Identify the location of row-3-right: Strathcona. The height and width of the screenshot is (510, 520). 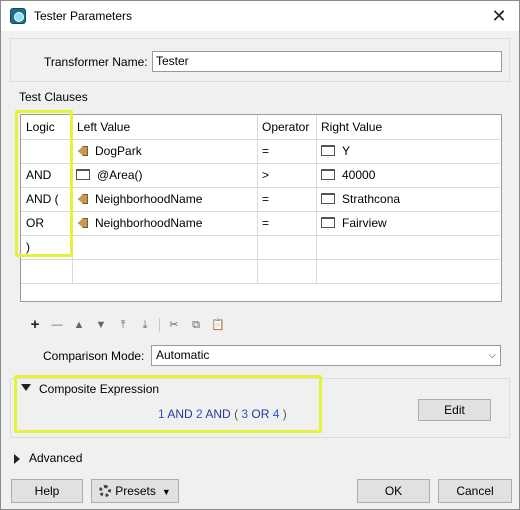
(360, 199).